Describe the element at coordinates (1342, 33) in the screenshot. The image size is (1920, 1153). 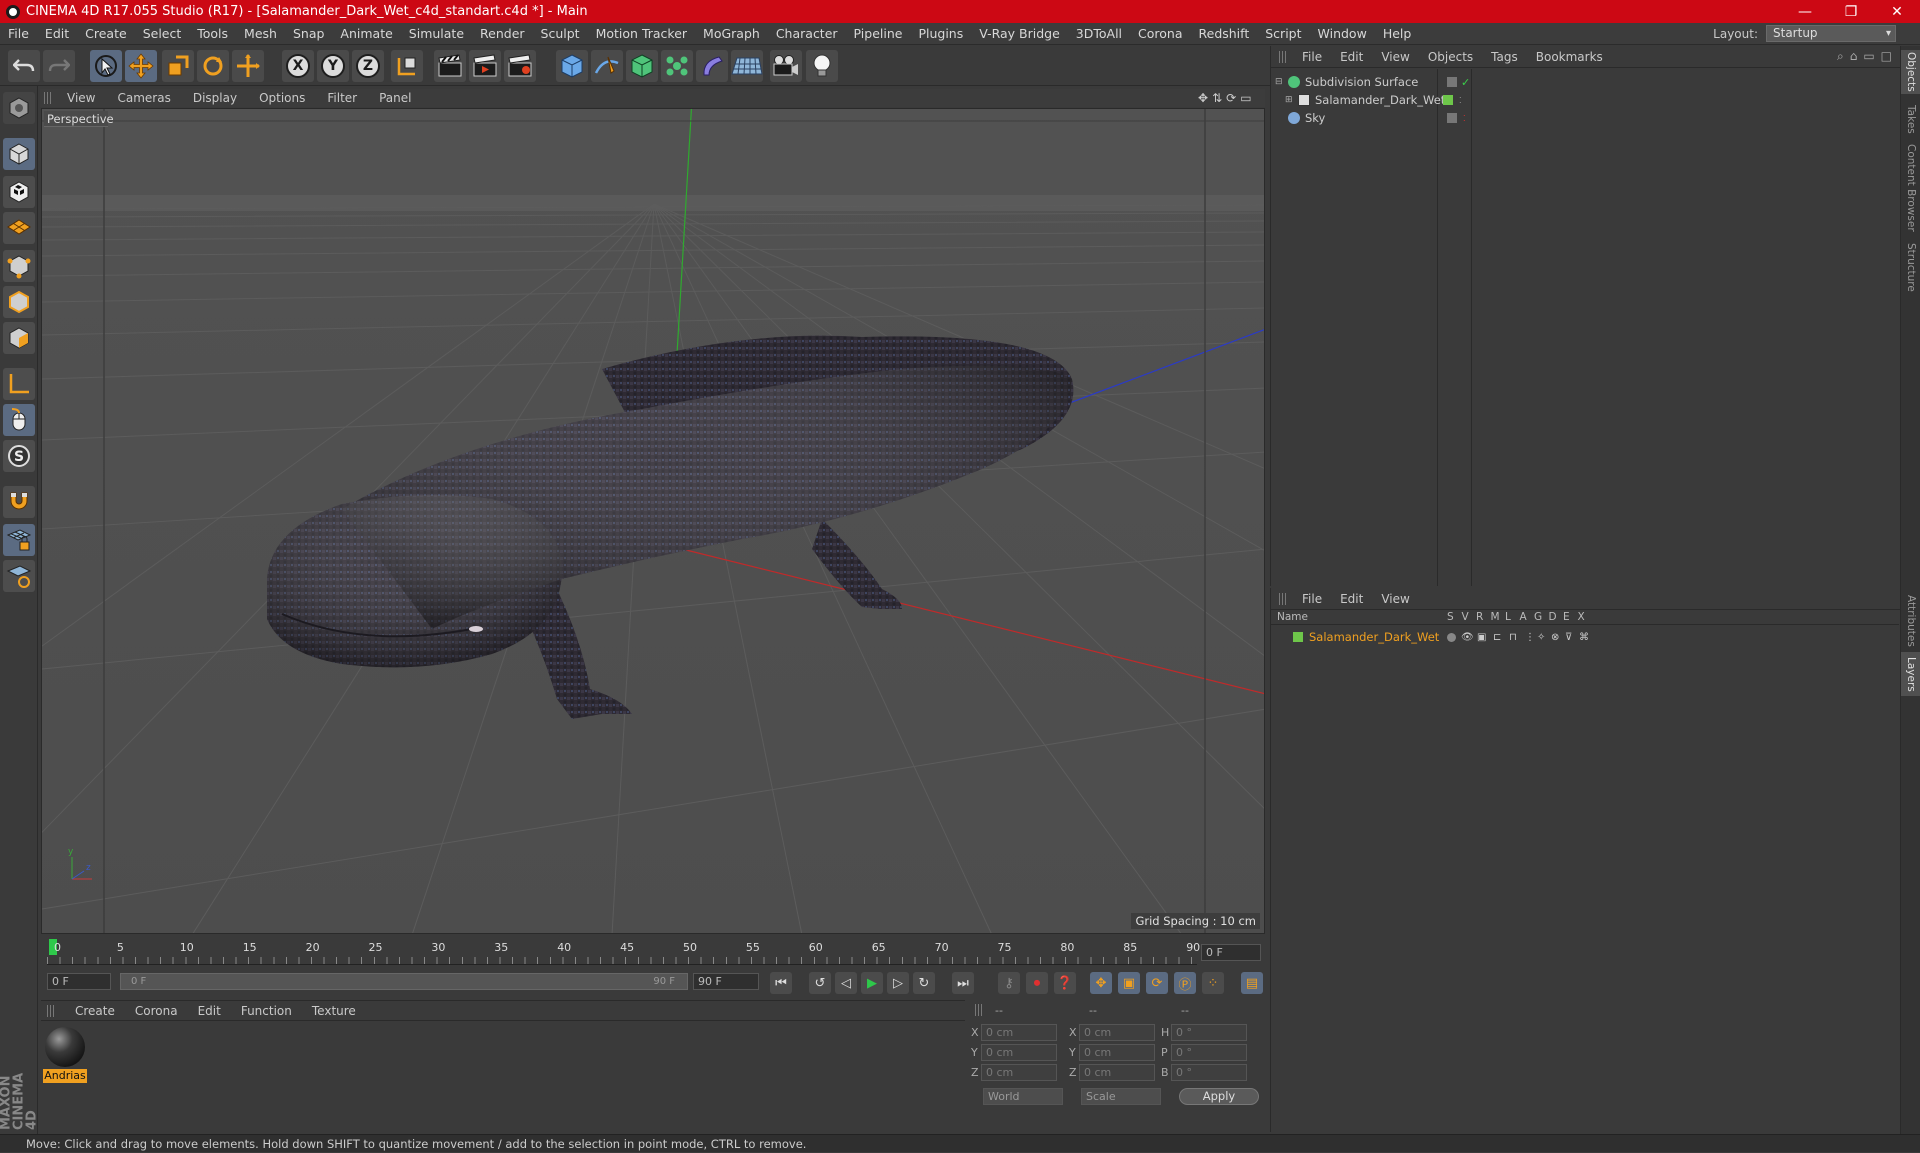
I see `menu-window: Window` at that location.